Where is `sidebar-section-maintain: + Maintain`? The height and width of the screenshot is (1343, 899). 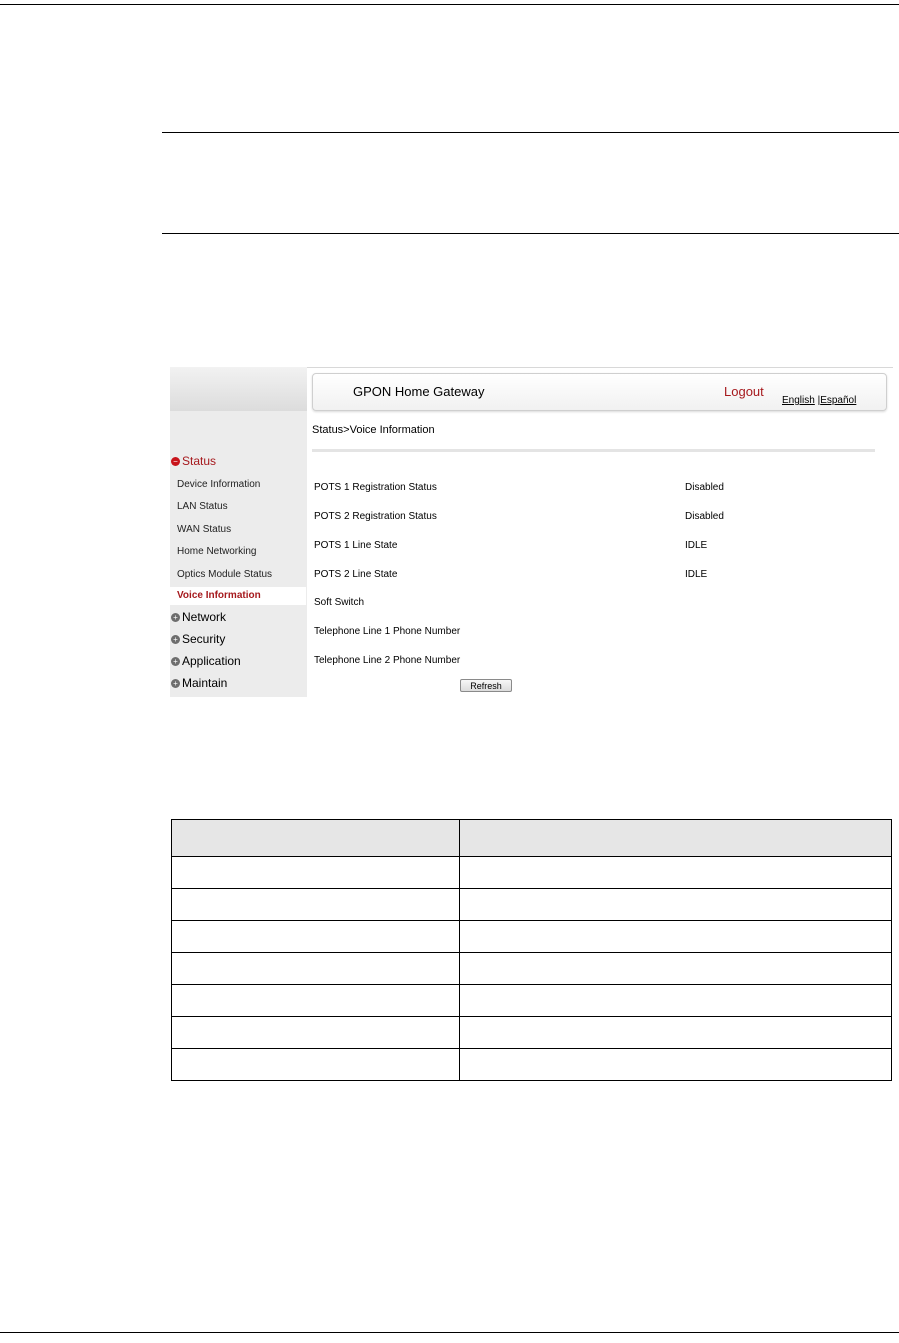
sidebar-section-maintain: + Maintain is located at coordinates (199, 683).